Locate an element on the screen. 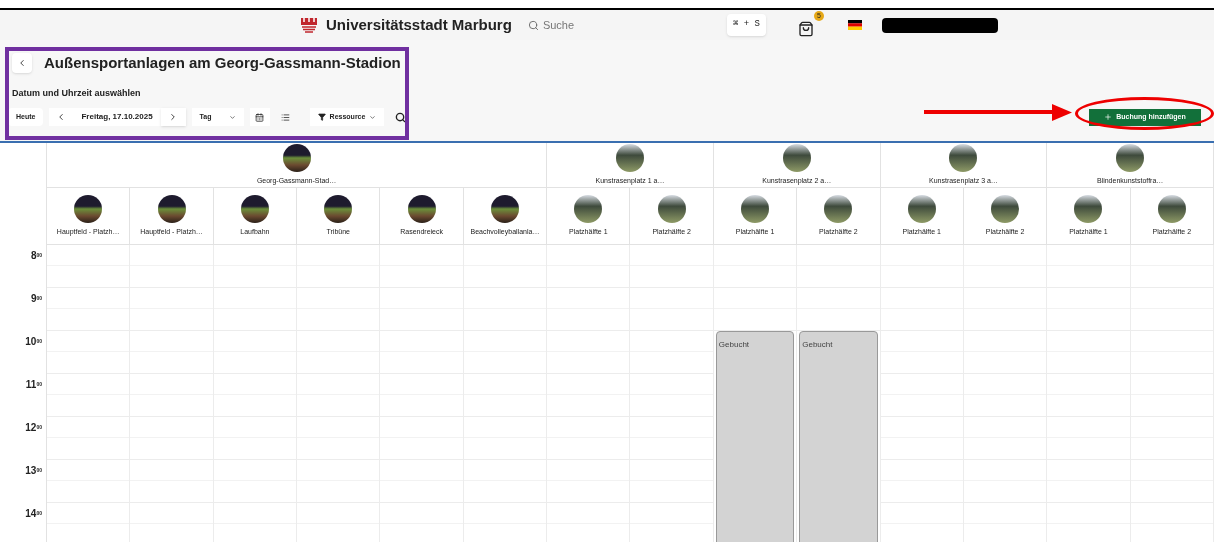 The image size is (1214, 542). hour-label: 11$^{00}$ is located at coordinates (33, 386).